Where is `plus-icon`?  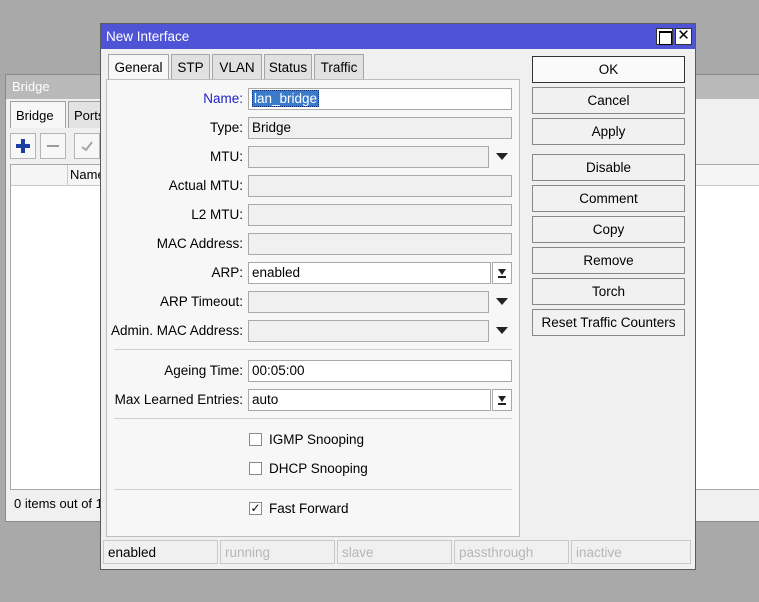 plus-icon is located at coordinates (23, 146).